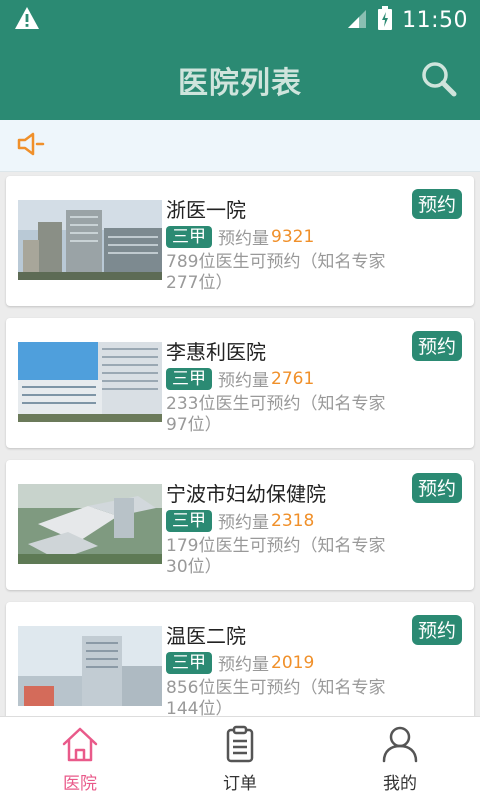  I want to click on tab-label: 我的, so click(400, 784).